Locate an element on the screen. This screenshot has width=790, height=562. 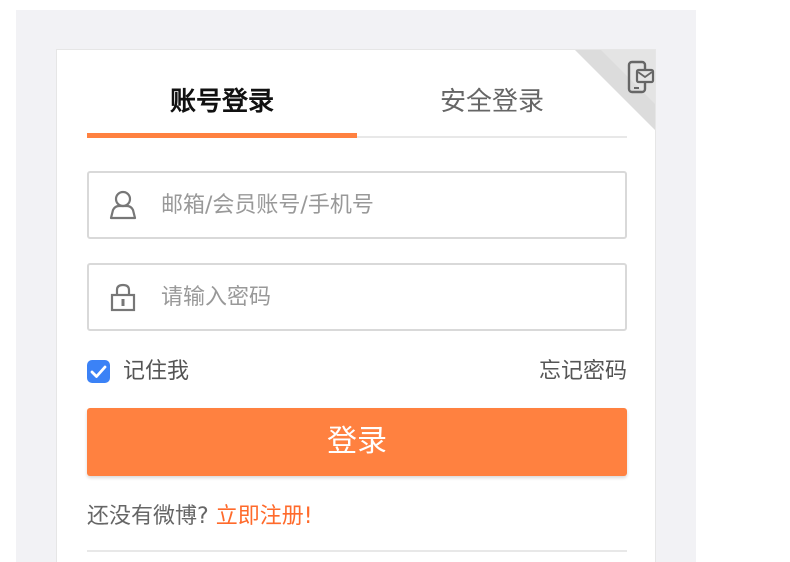
forgot-password-link: 忘记密码 is located at coordinates (583, 372).